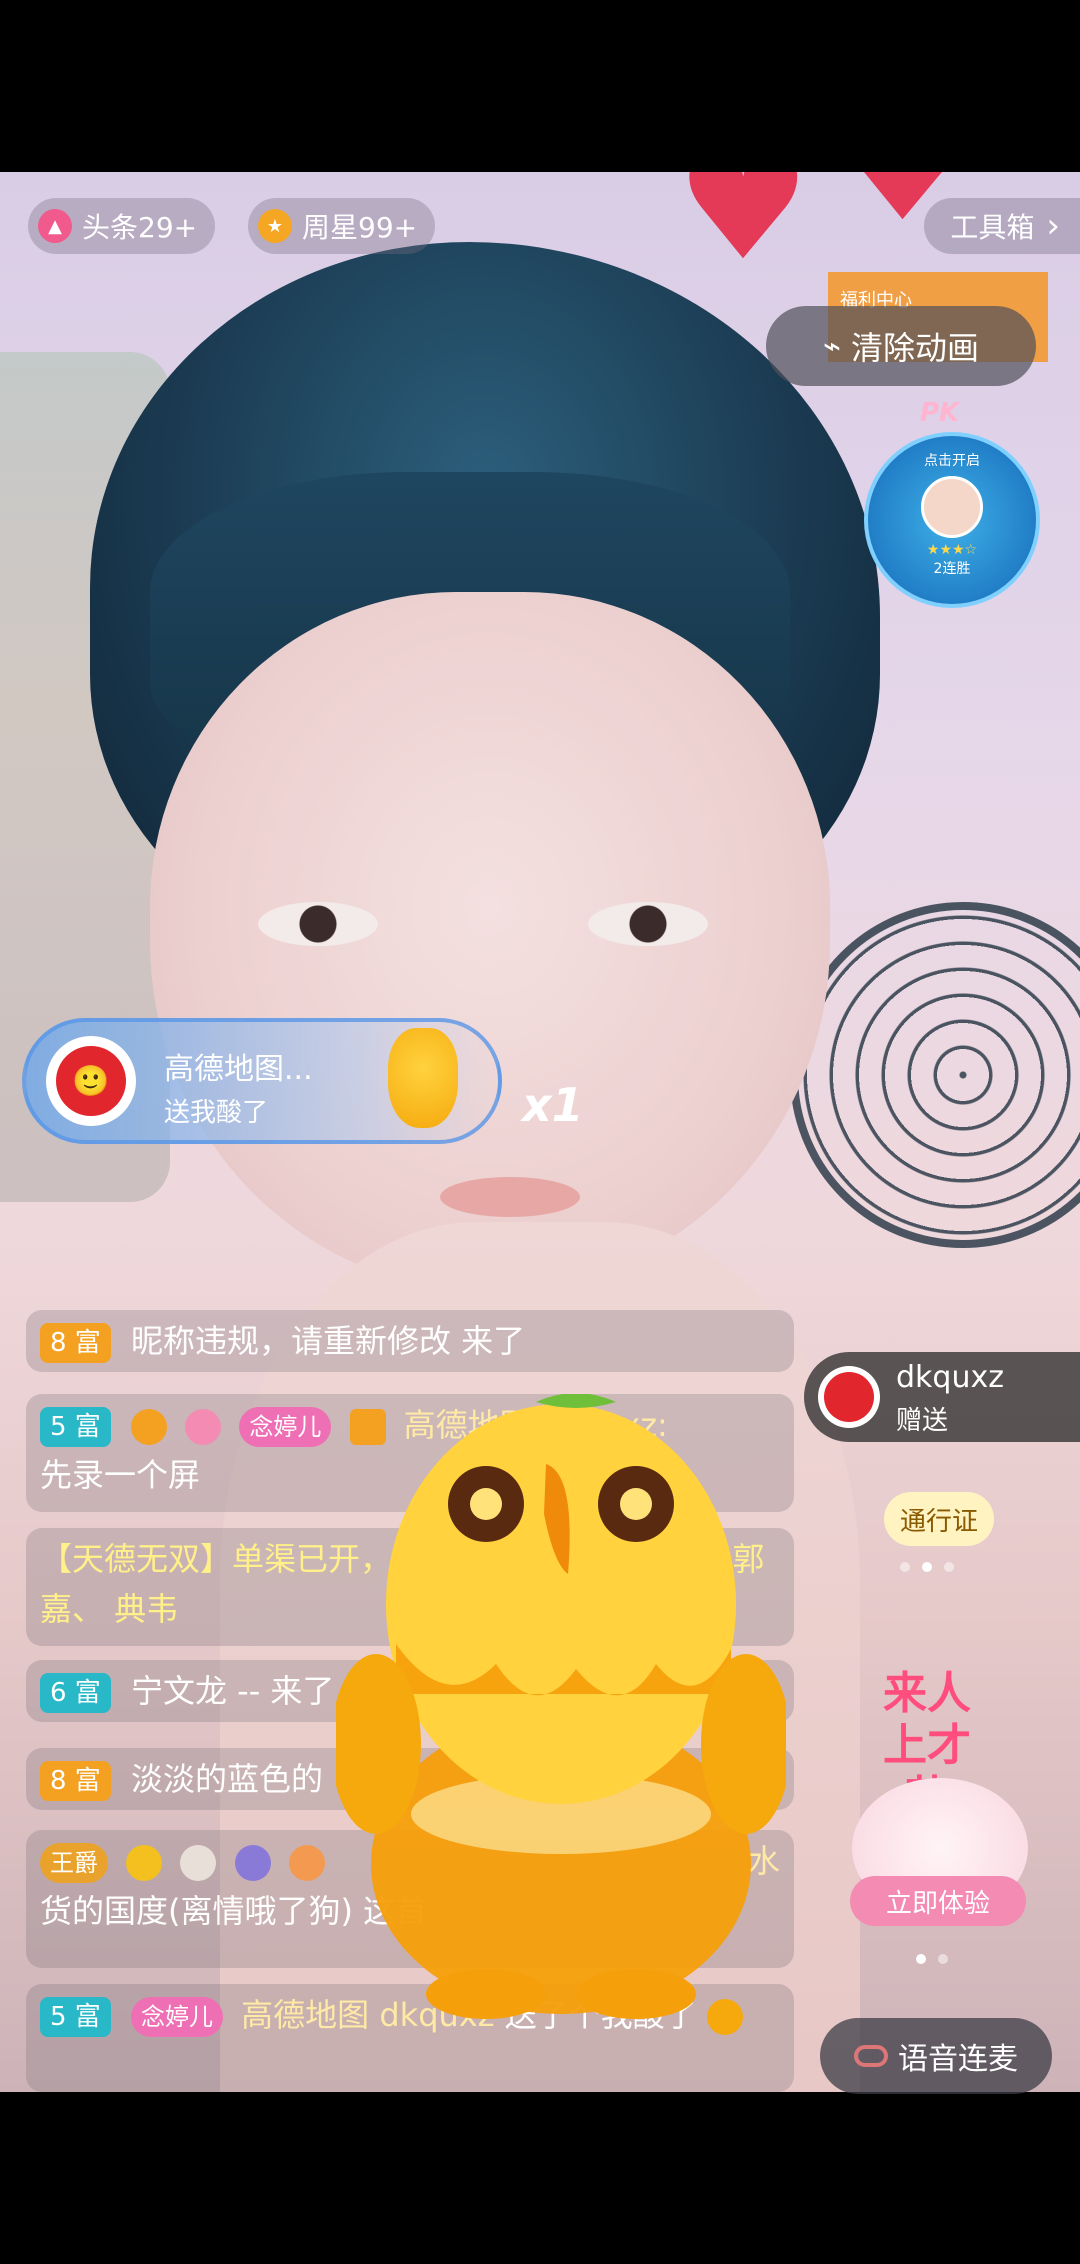 Image resolution: width=1080 pixels, height=2264 pixels. I want to click on flower-icon, so click(203, 1427).